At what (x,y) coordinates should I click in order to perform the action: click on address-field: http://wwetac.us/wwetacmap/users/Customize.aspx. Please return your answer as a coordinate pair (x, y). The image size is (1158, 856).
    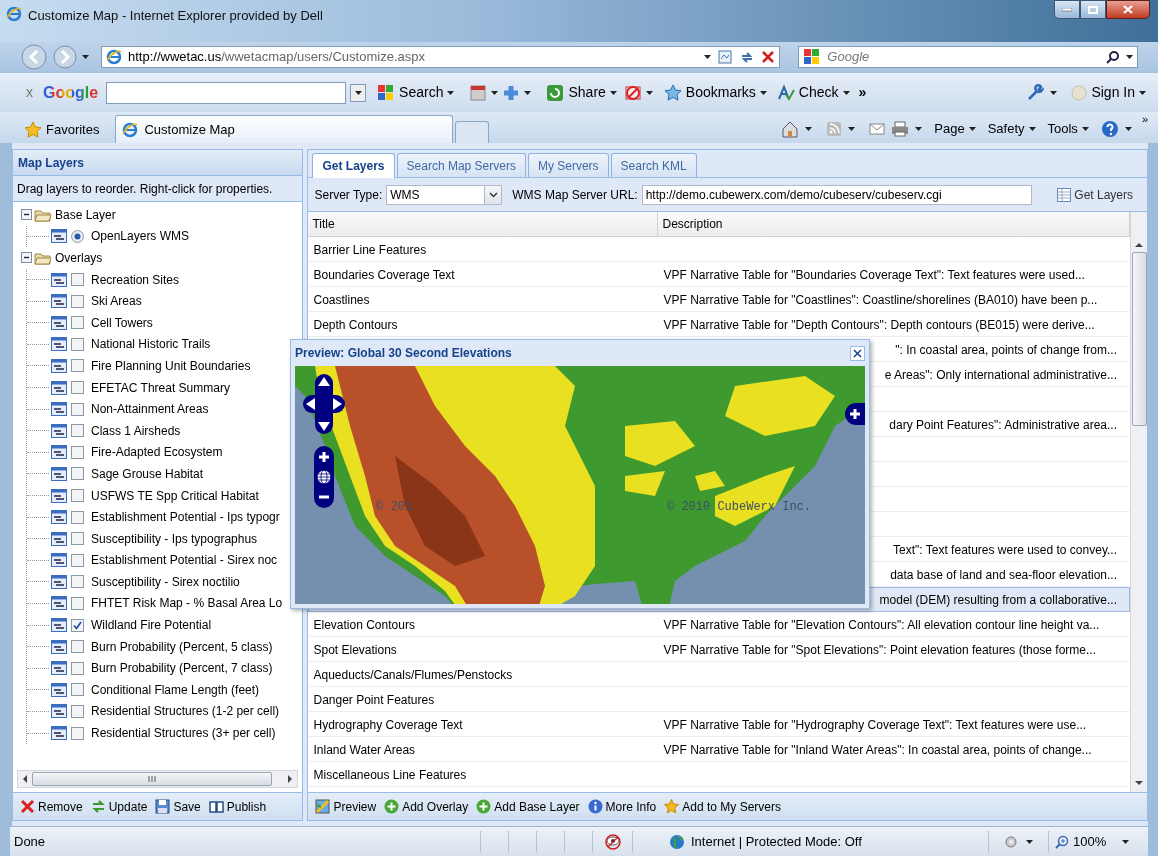
    Looking at the image, I should click on (441, 57).